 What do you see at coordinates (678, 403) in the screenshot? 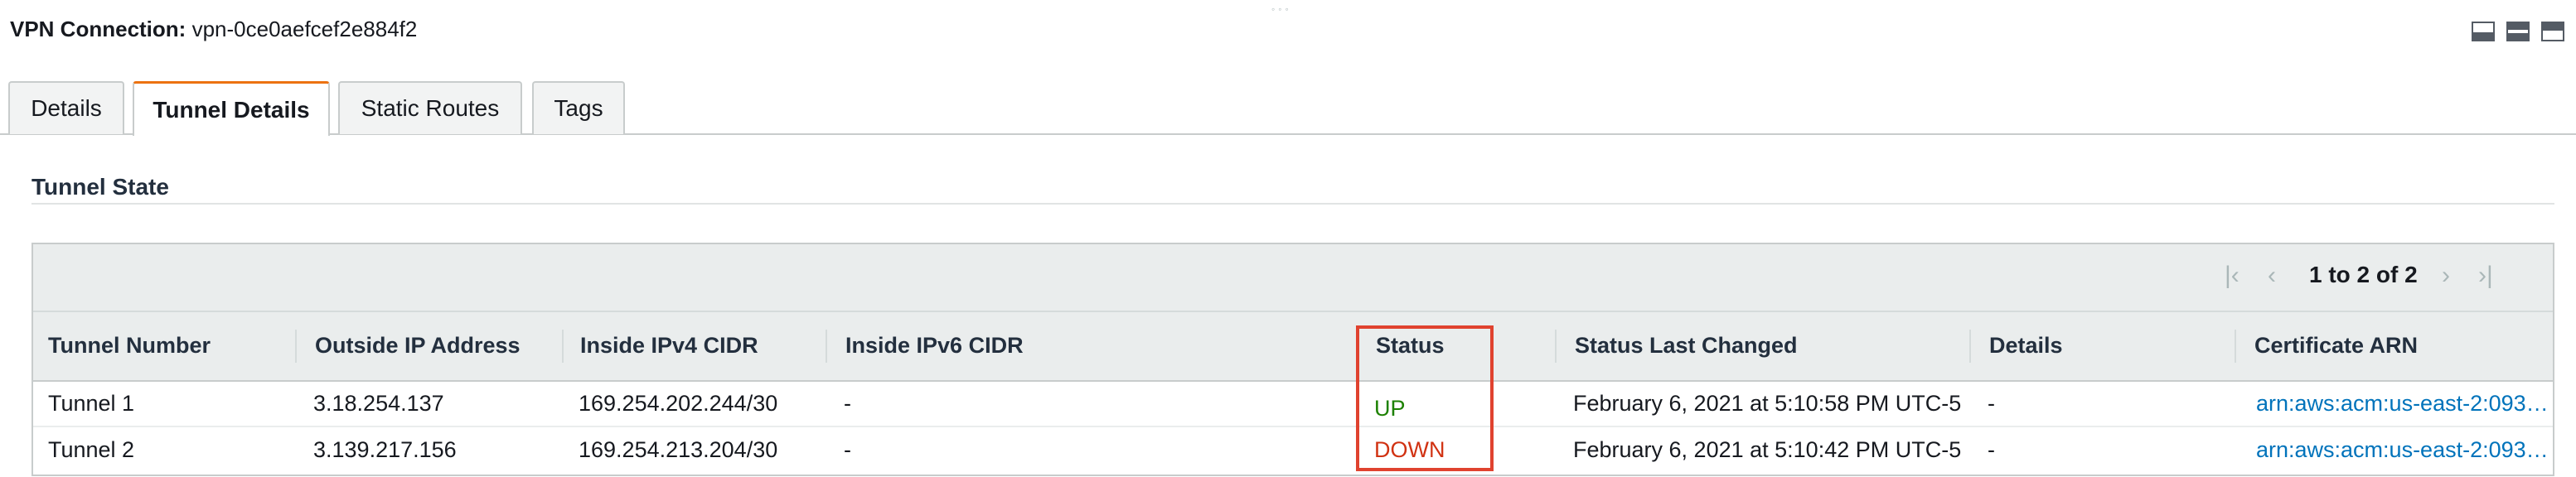
I see `cell-inside-ipv4: 169.254.202.244/30` at bounding box center [678, 403].